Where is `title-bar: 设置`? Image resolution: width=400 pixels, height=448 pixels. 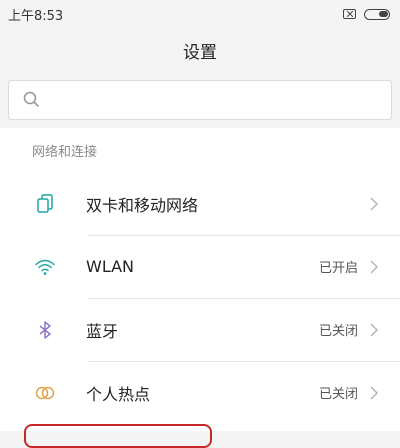
title-bar: 设置 is located at coordinates (200, 50).